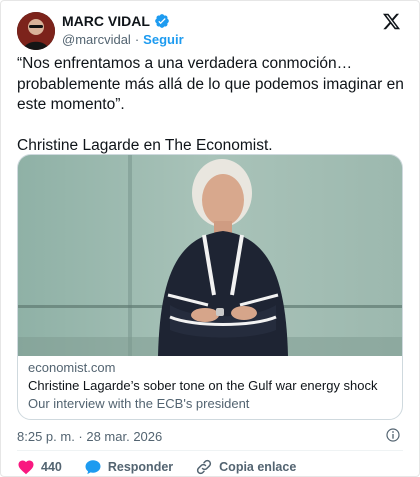 Image resolution: width=420 pixels, height=477 pixels. Describe the element at coordinates (26, 467) in the screenshot. I see `heart-icon` at that location.